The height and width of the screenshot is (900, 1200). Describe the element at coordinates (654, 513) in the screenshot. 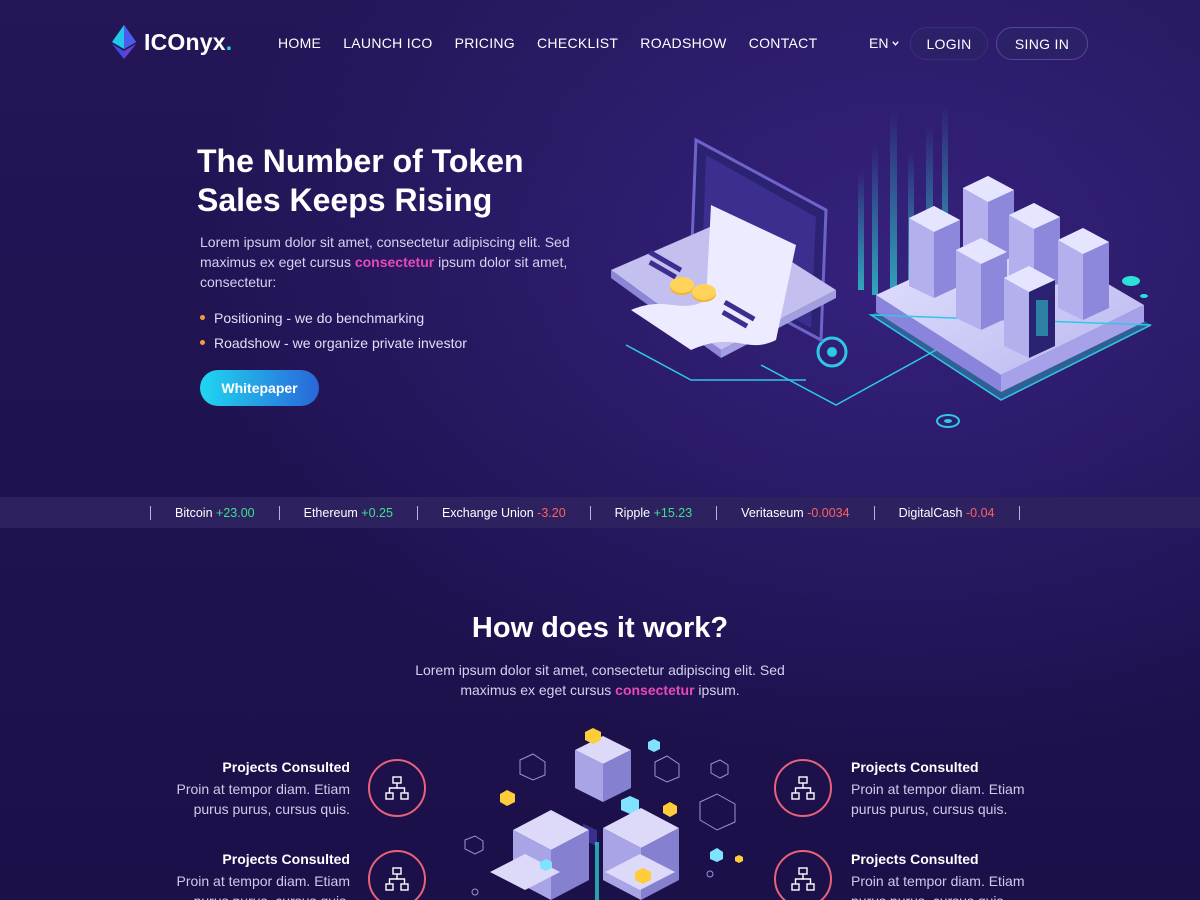

I see `ticker-item: Ripple +15.23` at that location.